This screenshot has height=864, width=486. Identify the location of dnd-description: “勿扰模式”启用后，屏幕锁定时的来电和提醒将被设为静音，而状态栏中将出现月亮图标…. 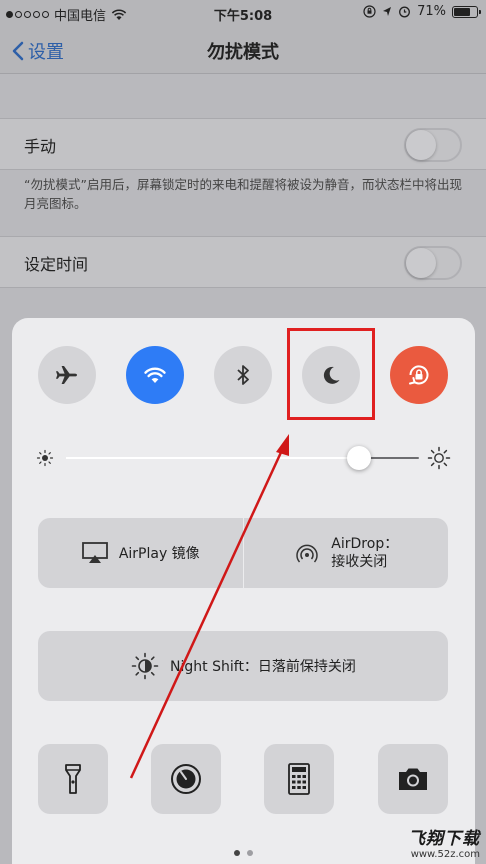
(243, 194).